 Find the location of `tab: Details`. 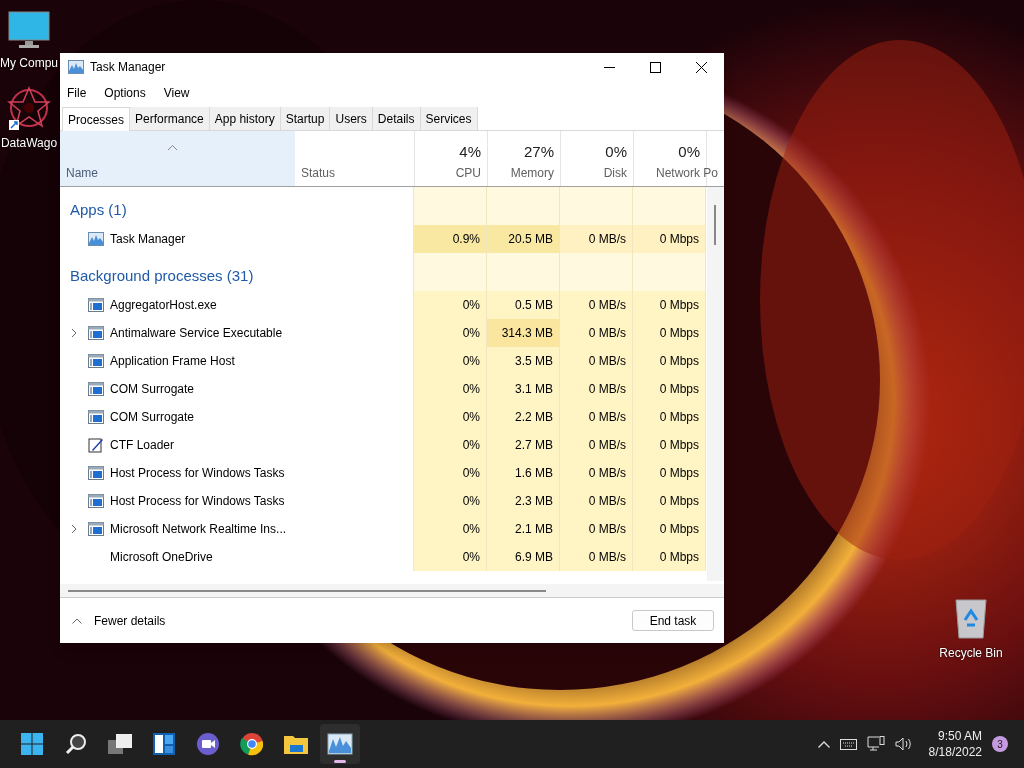

tab: Details is located at coordinates (396, 118).